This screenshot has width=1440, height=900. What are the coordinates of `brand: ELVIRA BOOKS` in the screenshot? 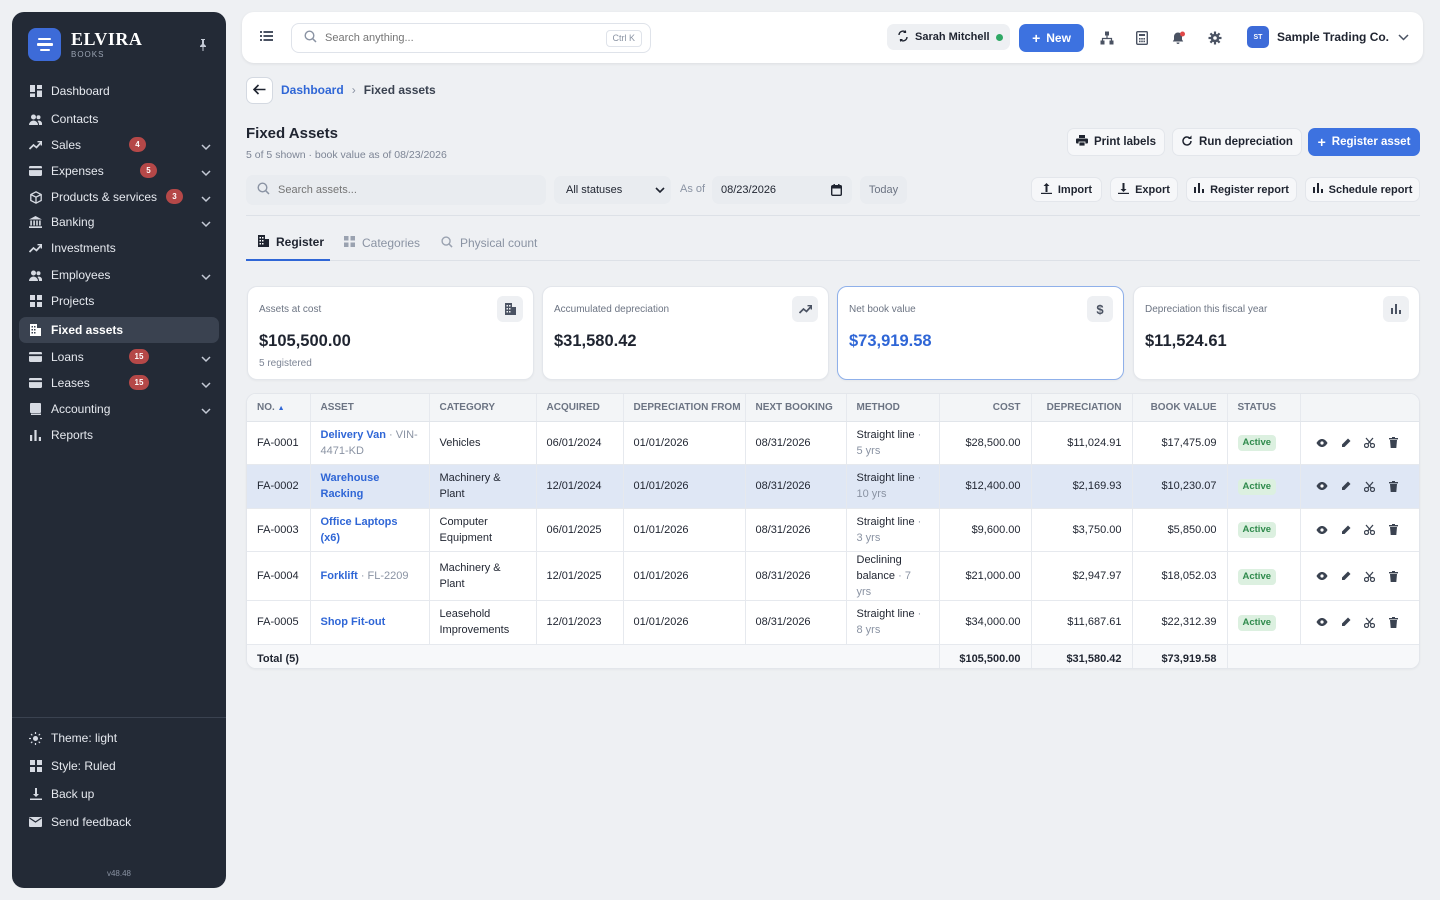 It's located at (85, 44).